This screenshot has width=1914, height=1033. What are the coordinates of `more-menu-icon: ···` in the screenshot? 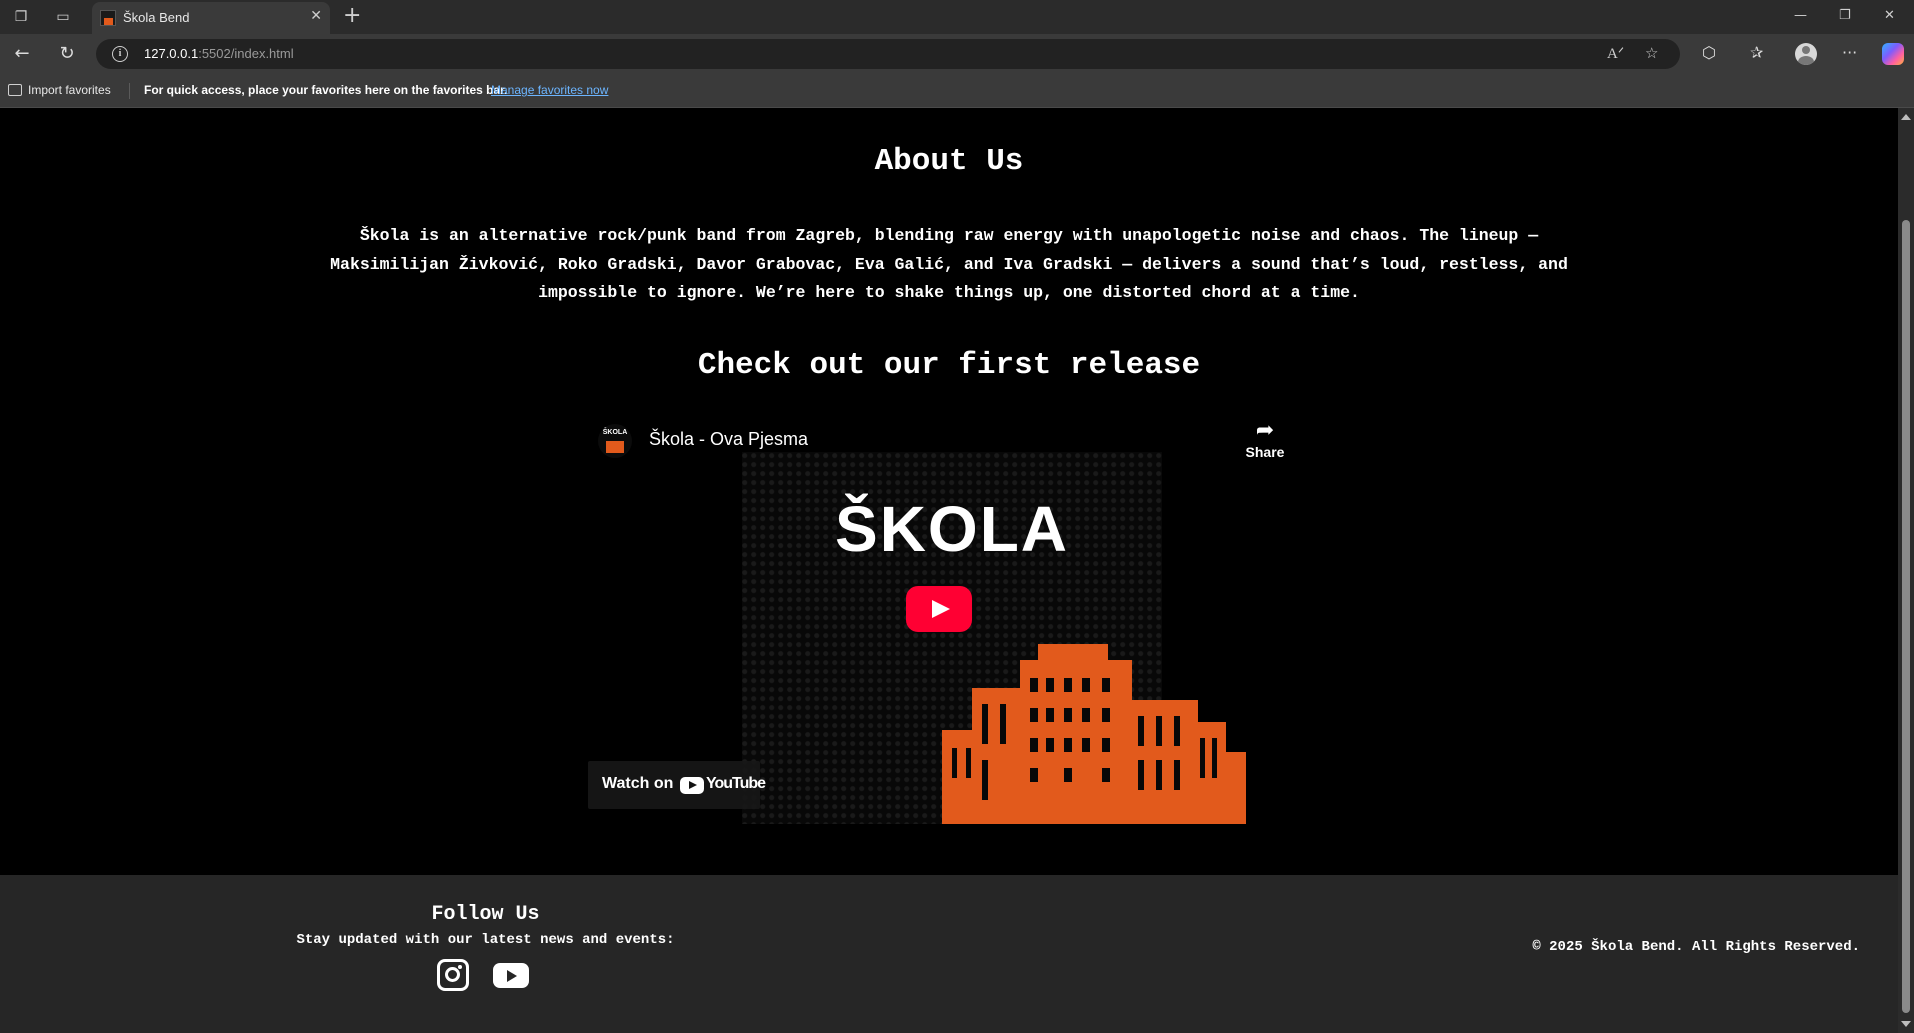 It's located at (1849, 52).